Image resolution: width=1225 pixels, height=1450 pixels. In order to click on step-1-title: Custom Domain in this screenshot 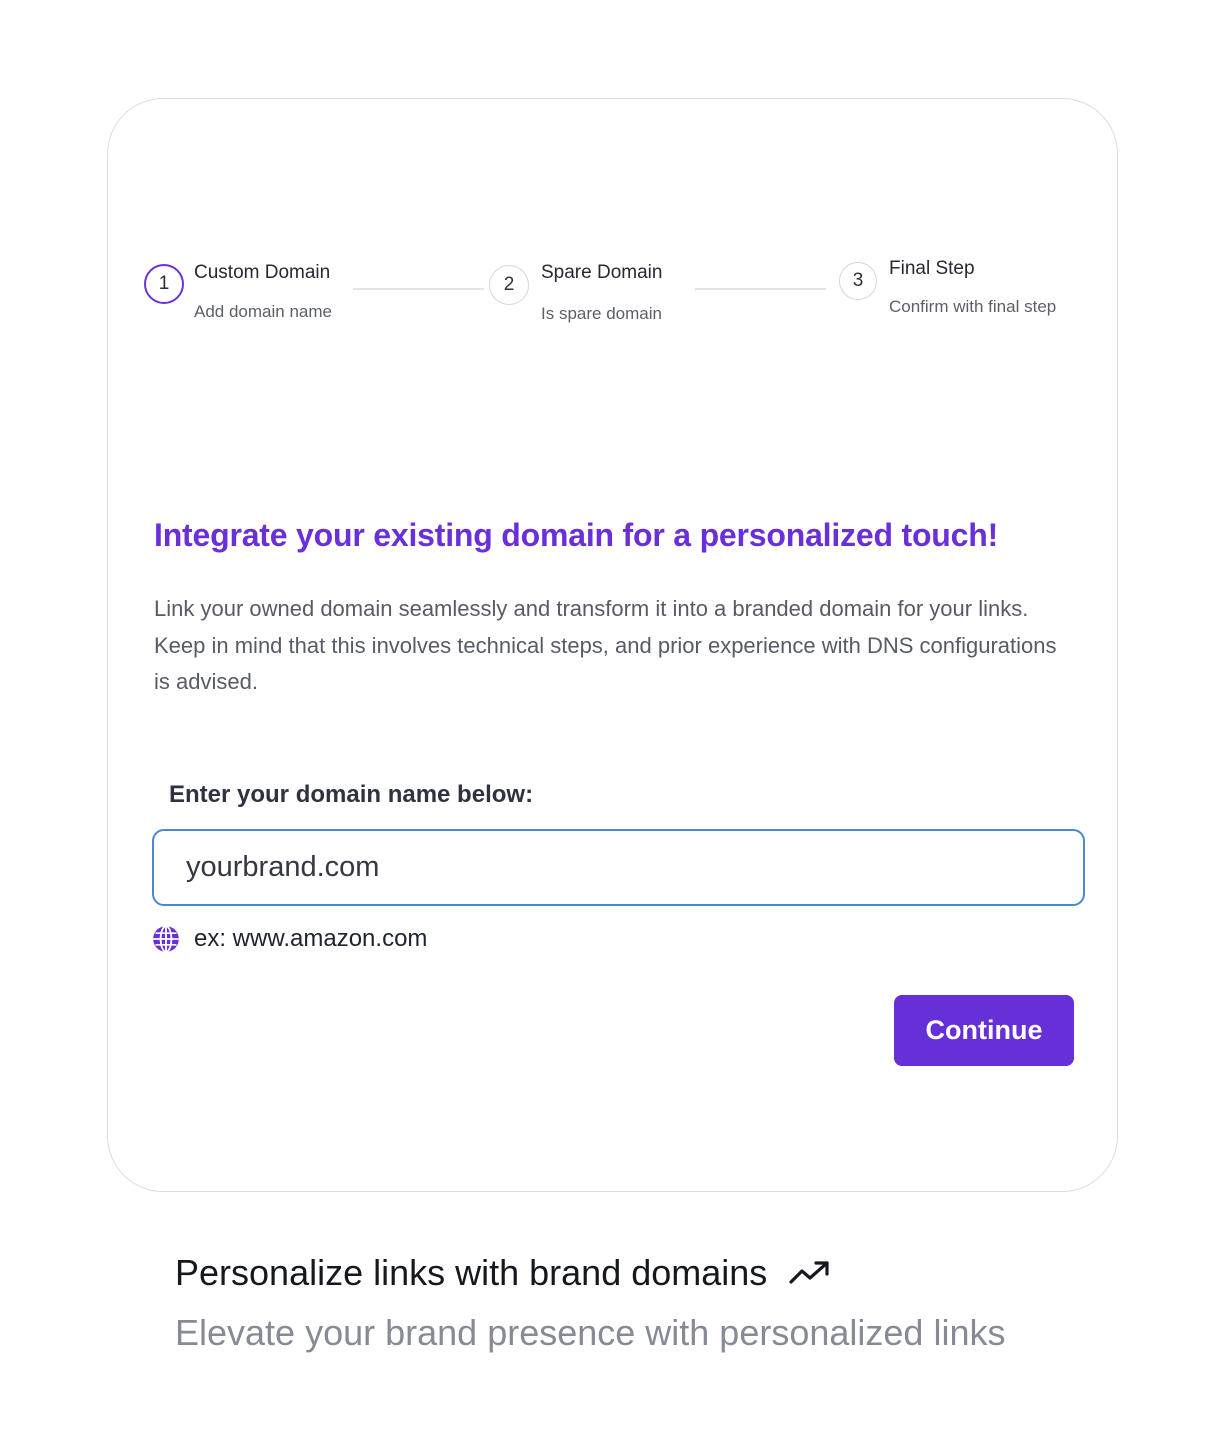, I will do `click(262, 272)`.